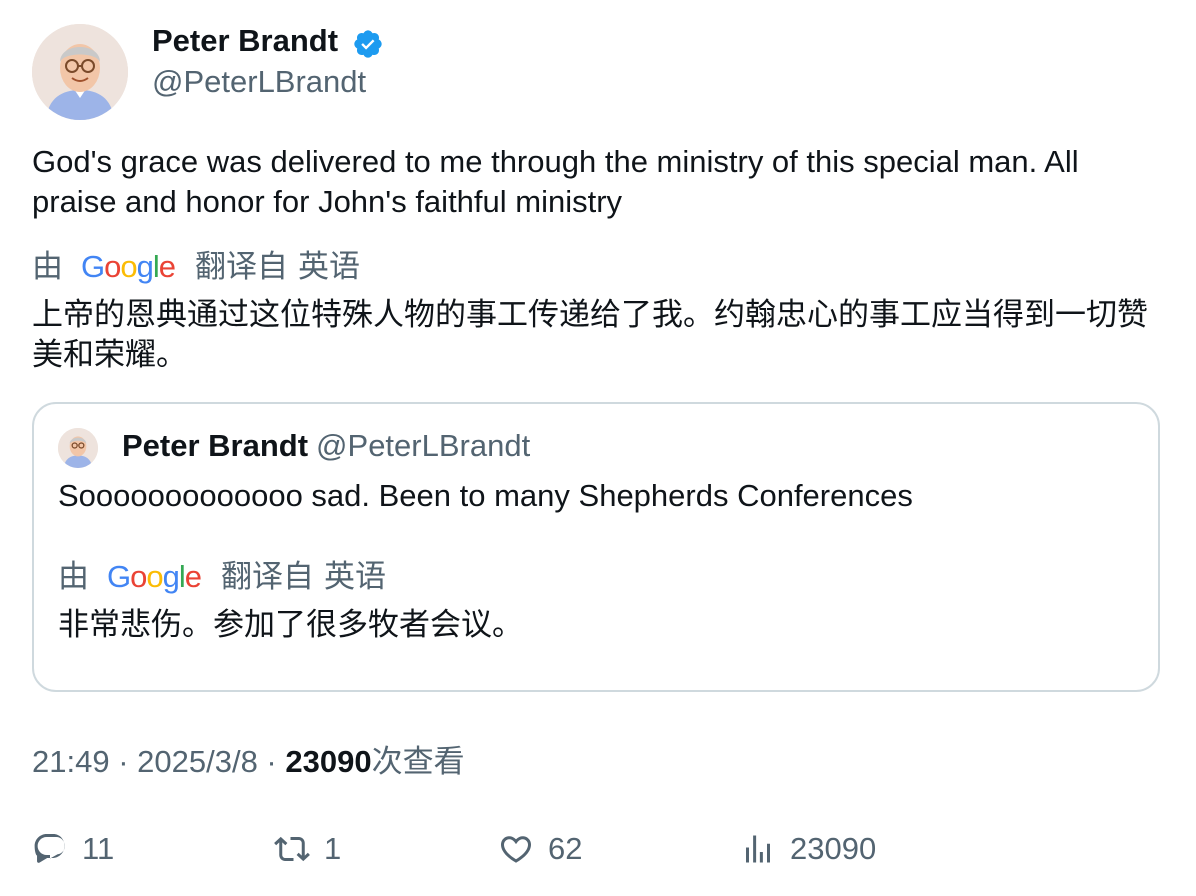  Describe the element at coordinates (540, 849) in the screenshot. I see `like-button: 62` at that location.